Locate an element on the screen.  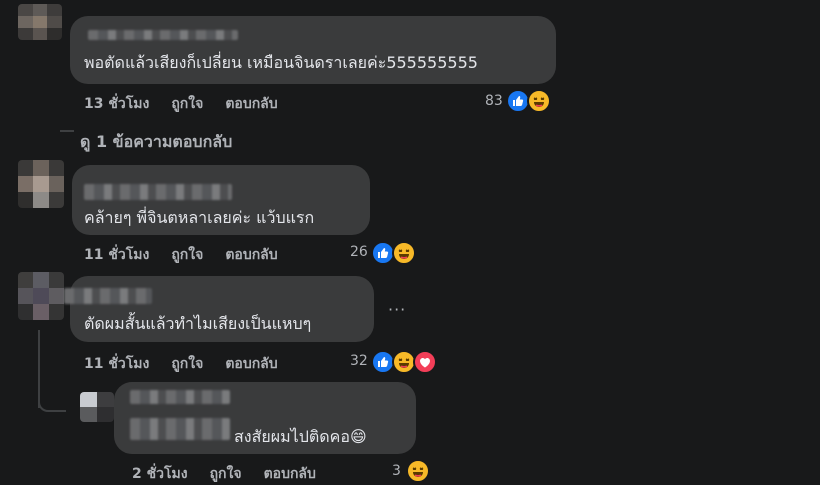
comment-text: คล้ายๆ พี่จินตหลาเลยค่ะ แว้บแรก is located at coordinates (199, 217).